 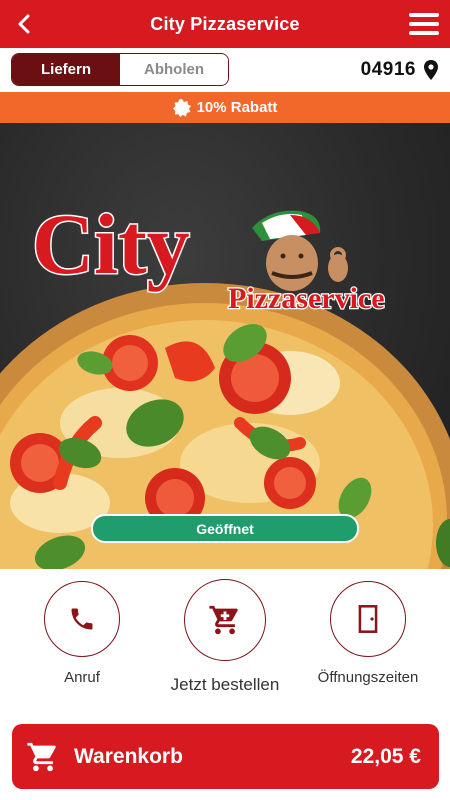 I want to click on promo-banner: 10% Rabatt, so click(x=225, y=107).